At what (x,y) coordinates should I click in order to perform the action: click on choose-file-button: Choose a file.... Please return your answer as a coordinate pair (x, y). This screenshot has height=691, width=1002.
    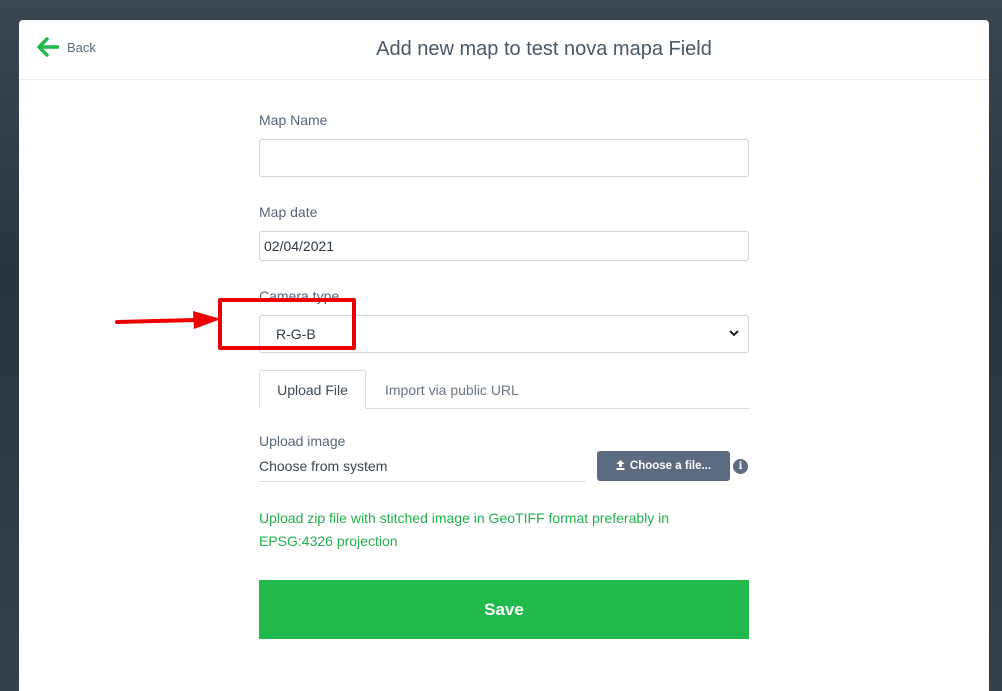
    Looking at the image, I should click on (663, 466).